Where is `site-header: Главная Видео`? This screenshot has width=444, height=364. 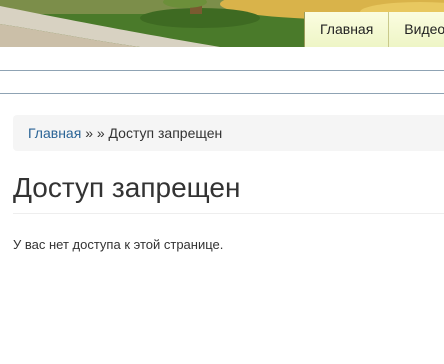
site-header: Главная Видео is located at coordinates (222, 23).